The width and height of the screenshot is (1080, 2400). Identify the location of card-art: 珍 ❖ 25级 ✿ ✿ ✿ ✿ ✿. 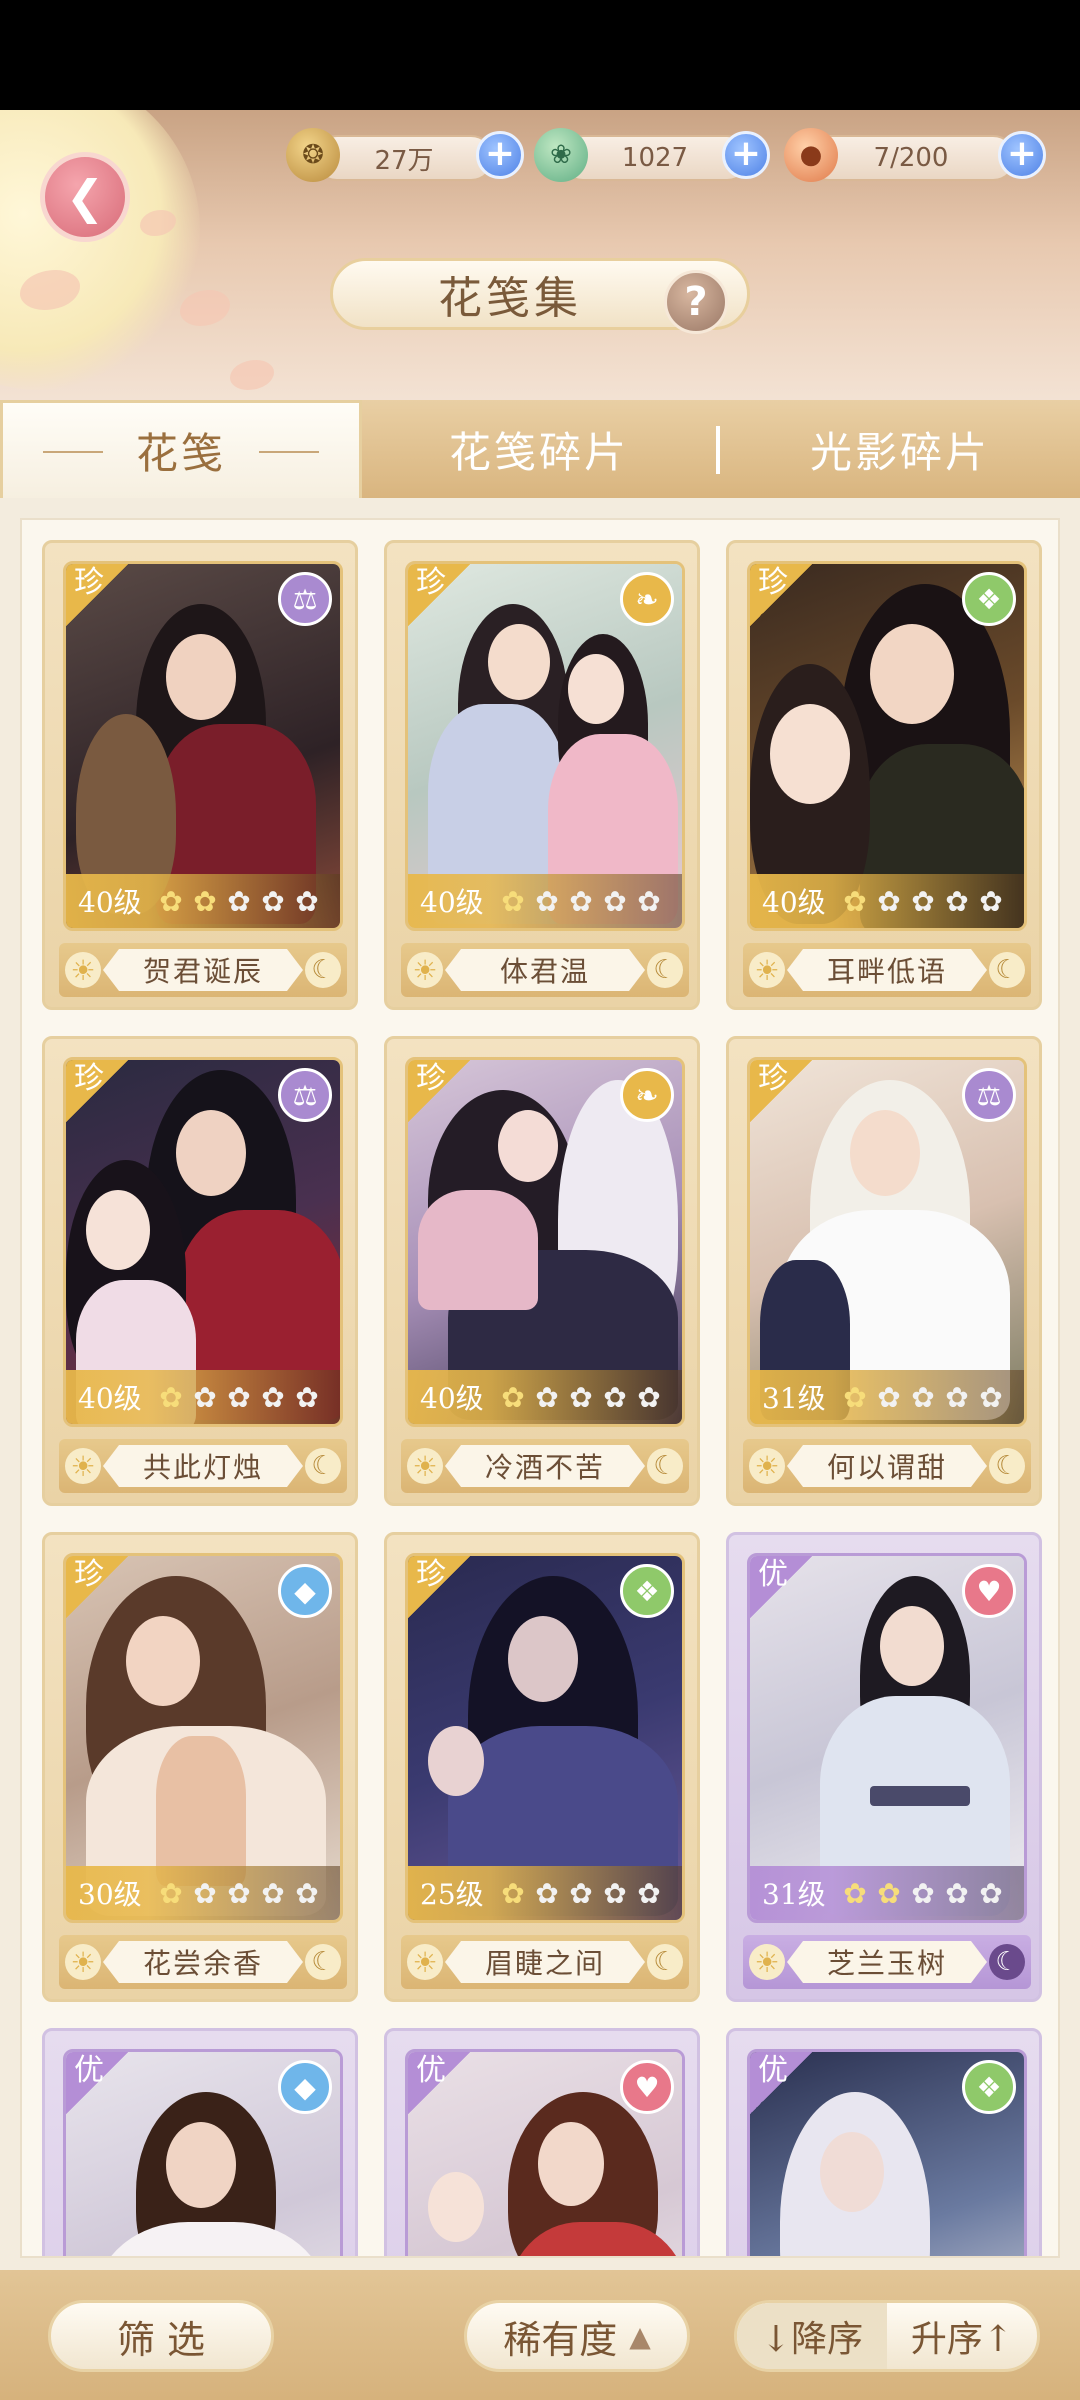
(545, 1738).